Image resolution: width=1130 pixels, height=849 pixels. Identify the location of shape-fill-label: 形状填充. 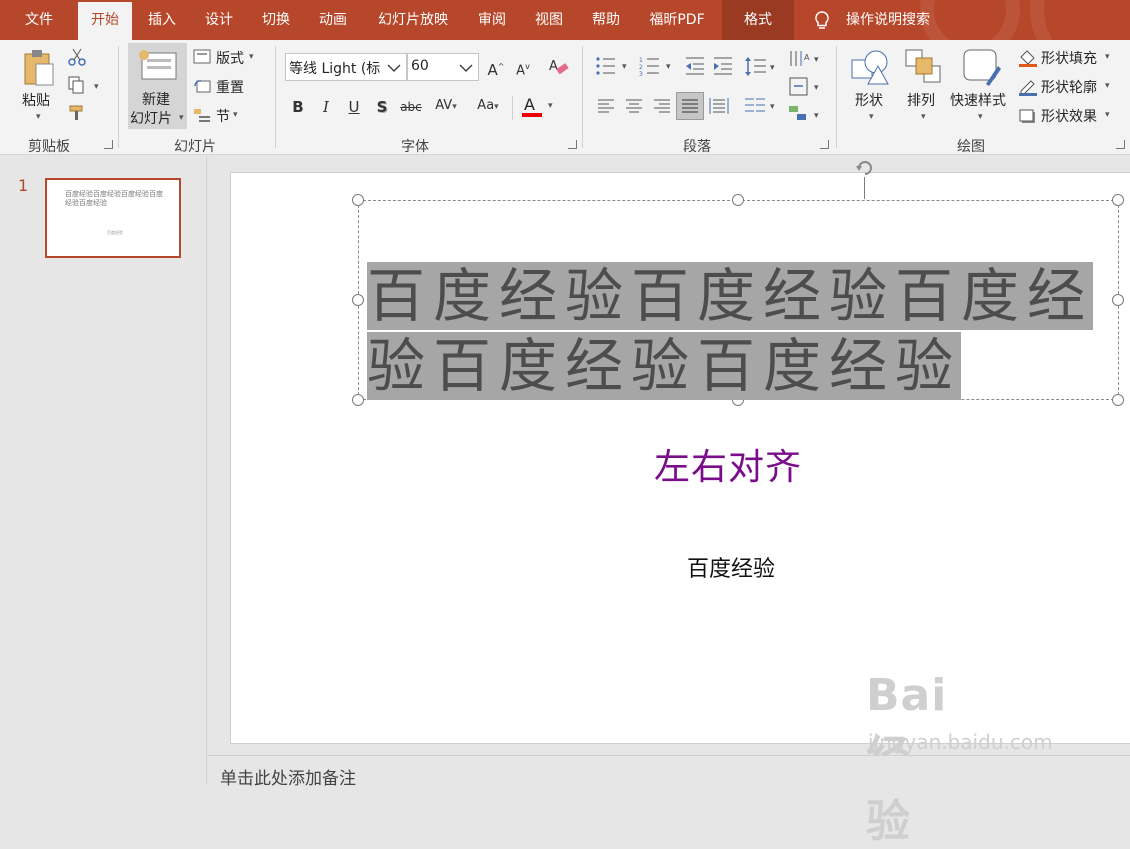
(1069, 59).